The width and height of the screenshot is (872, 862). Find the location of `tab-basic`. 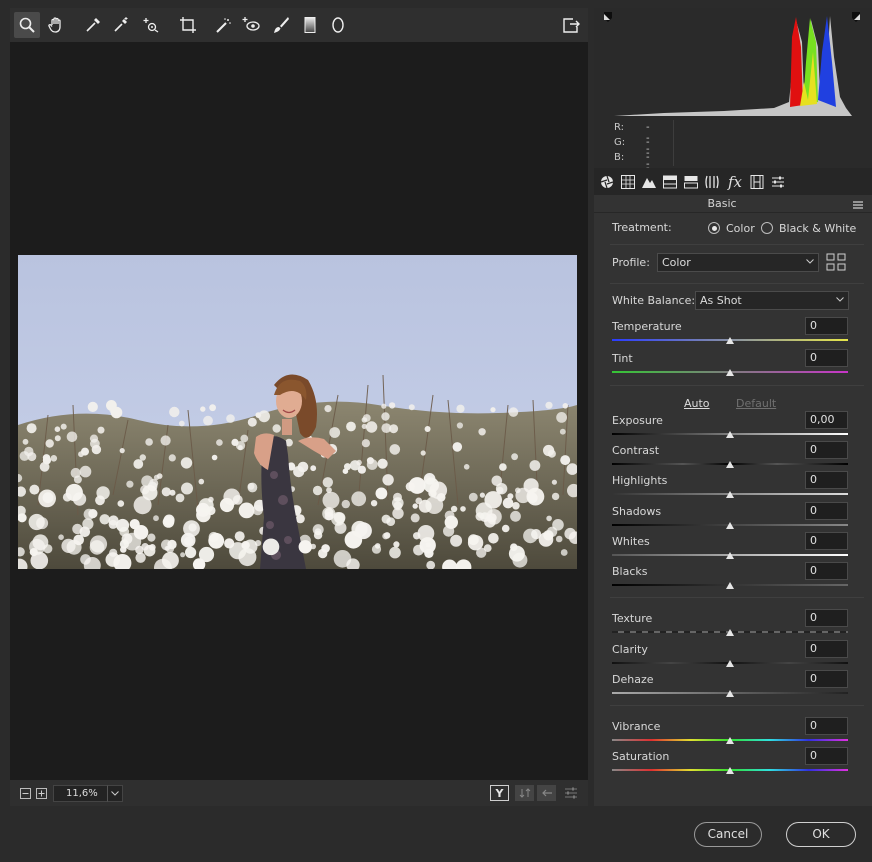

tab-basic is located at coordinates (607, 181).